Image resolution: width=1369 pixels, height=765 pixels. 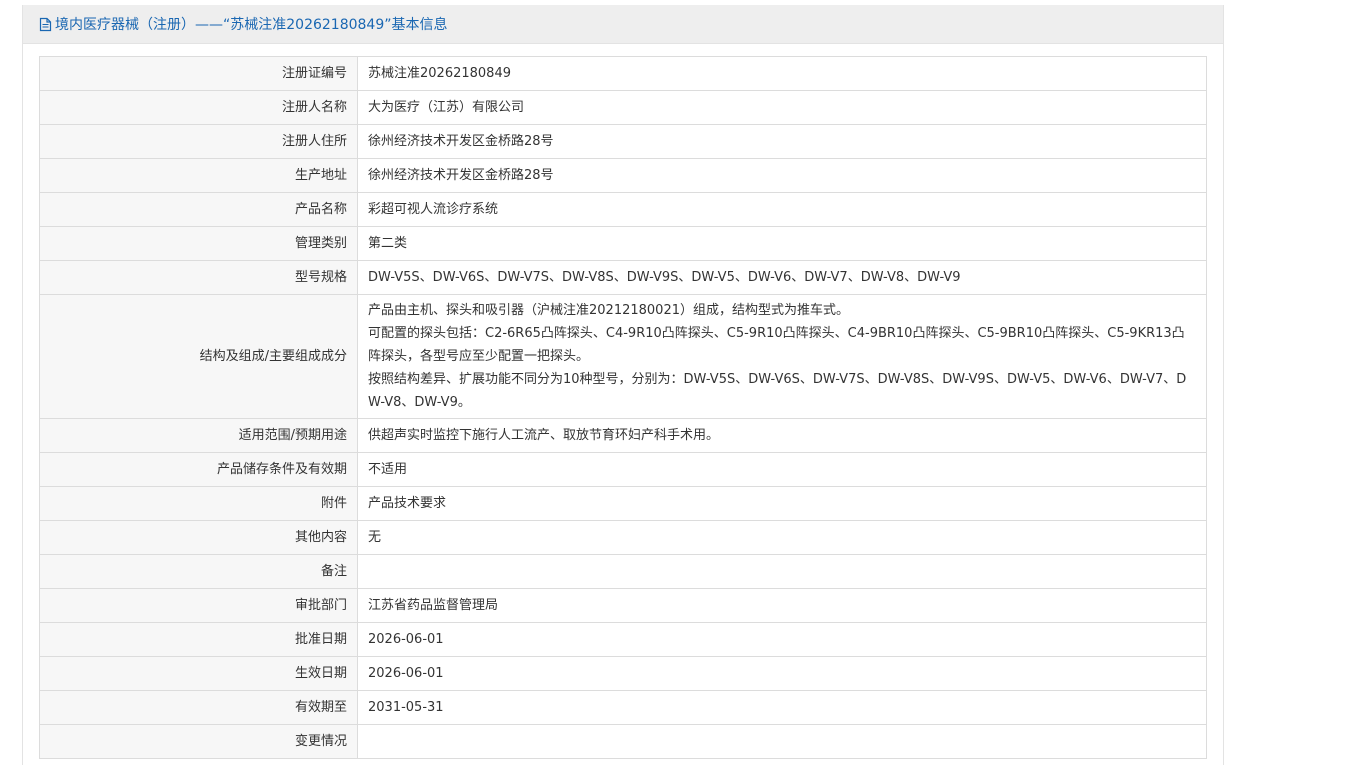 I want to click on row-label: 注册人住所, so click(x=198, y=141).